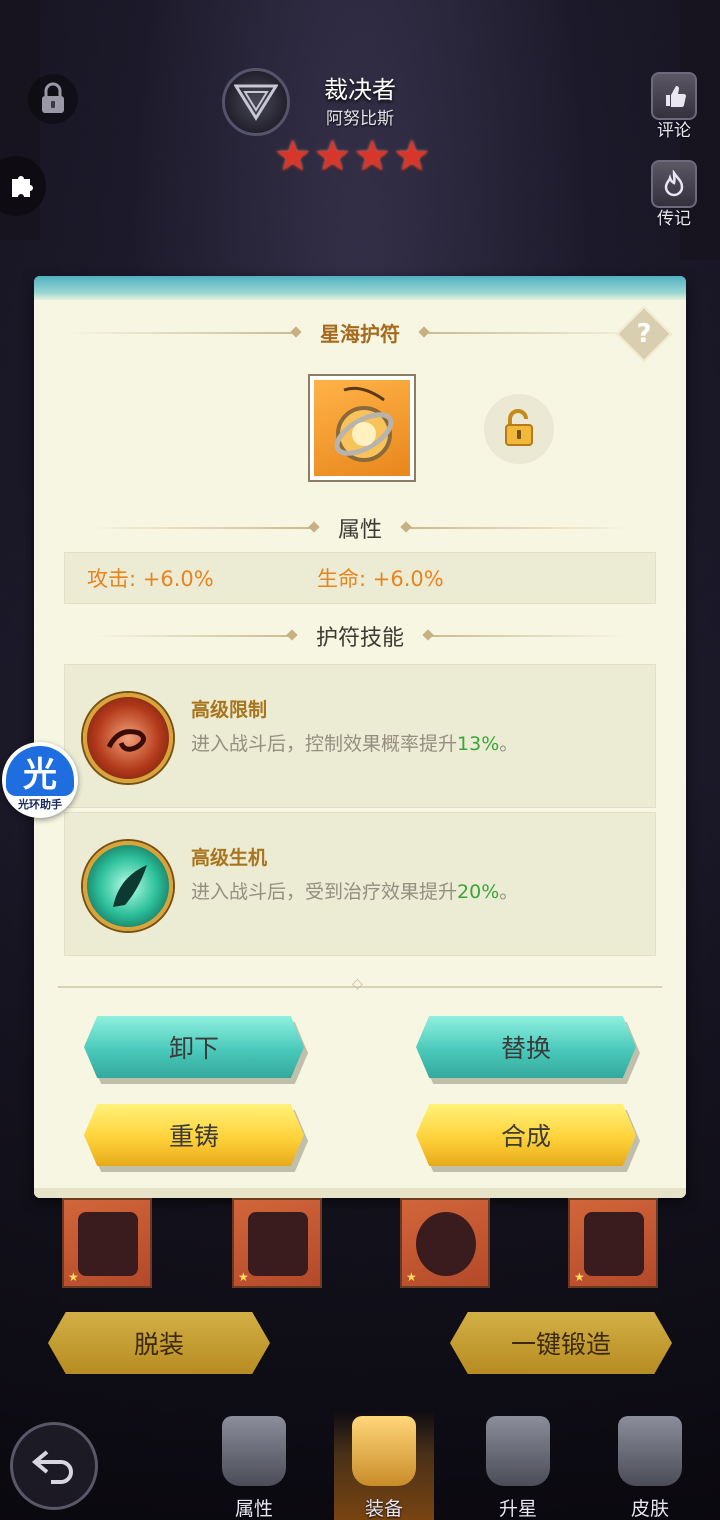 The height and width of the screenshot is (1520, 720). I want to click on remove-all-button: 脱装, so click(159, 1343).